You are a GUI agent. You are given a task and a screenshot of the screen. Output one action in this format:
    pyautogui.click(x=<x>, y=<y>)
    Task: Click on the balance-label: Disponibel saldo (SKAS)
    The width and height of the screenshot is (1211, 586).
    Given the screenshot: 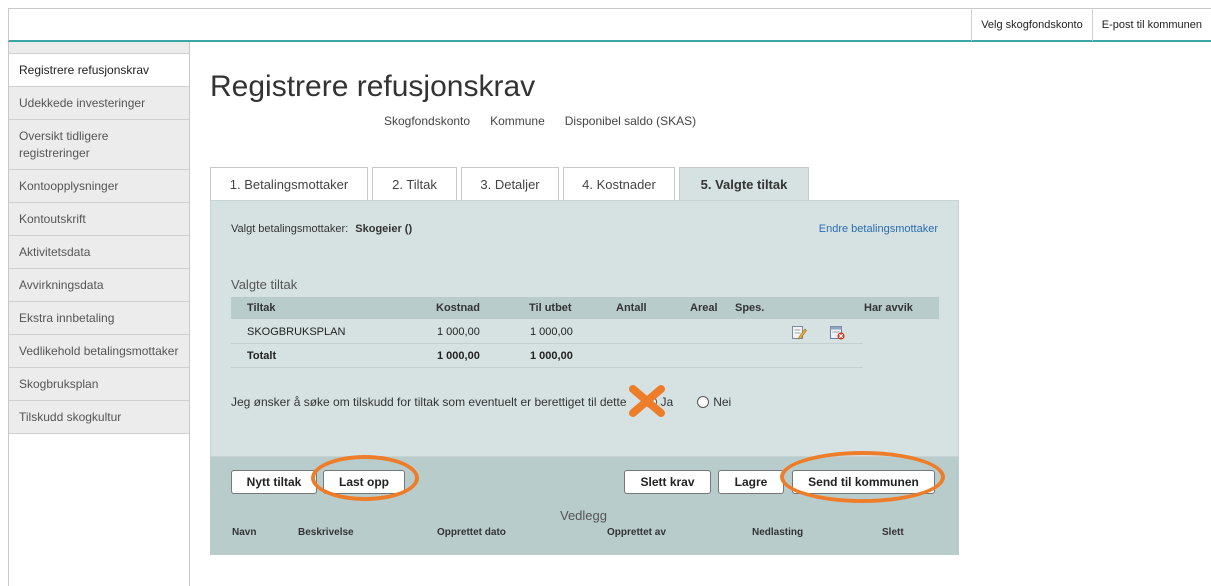 What is the action you would take?
    pyautogui.click(x=630, y=121)
    